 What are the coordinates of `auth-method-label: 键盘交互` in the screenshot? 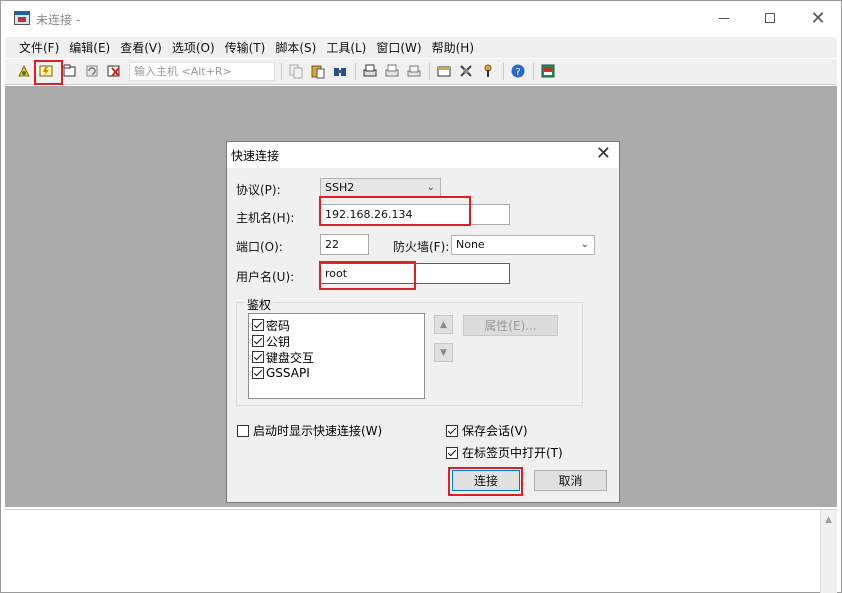 It's located at (290, 357).